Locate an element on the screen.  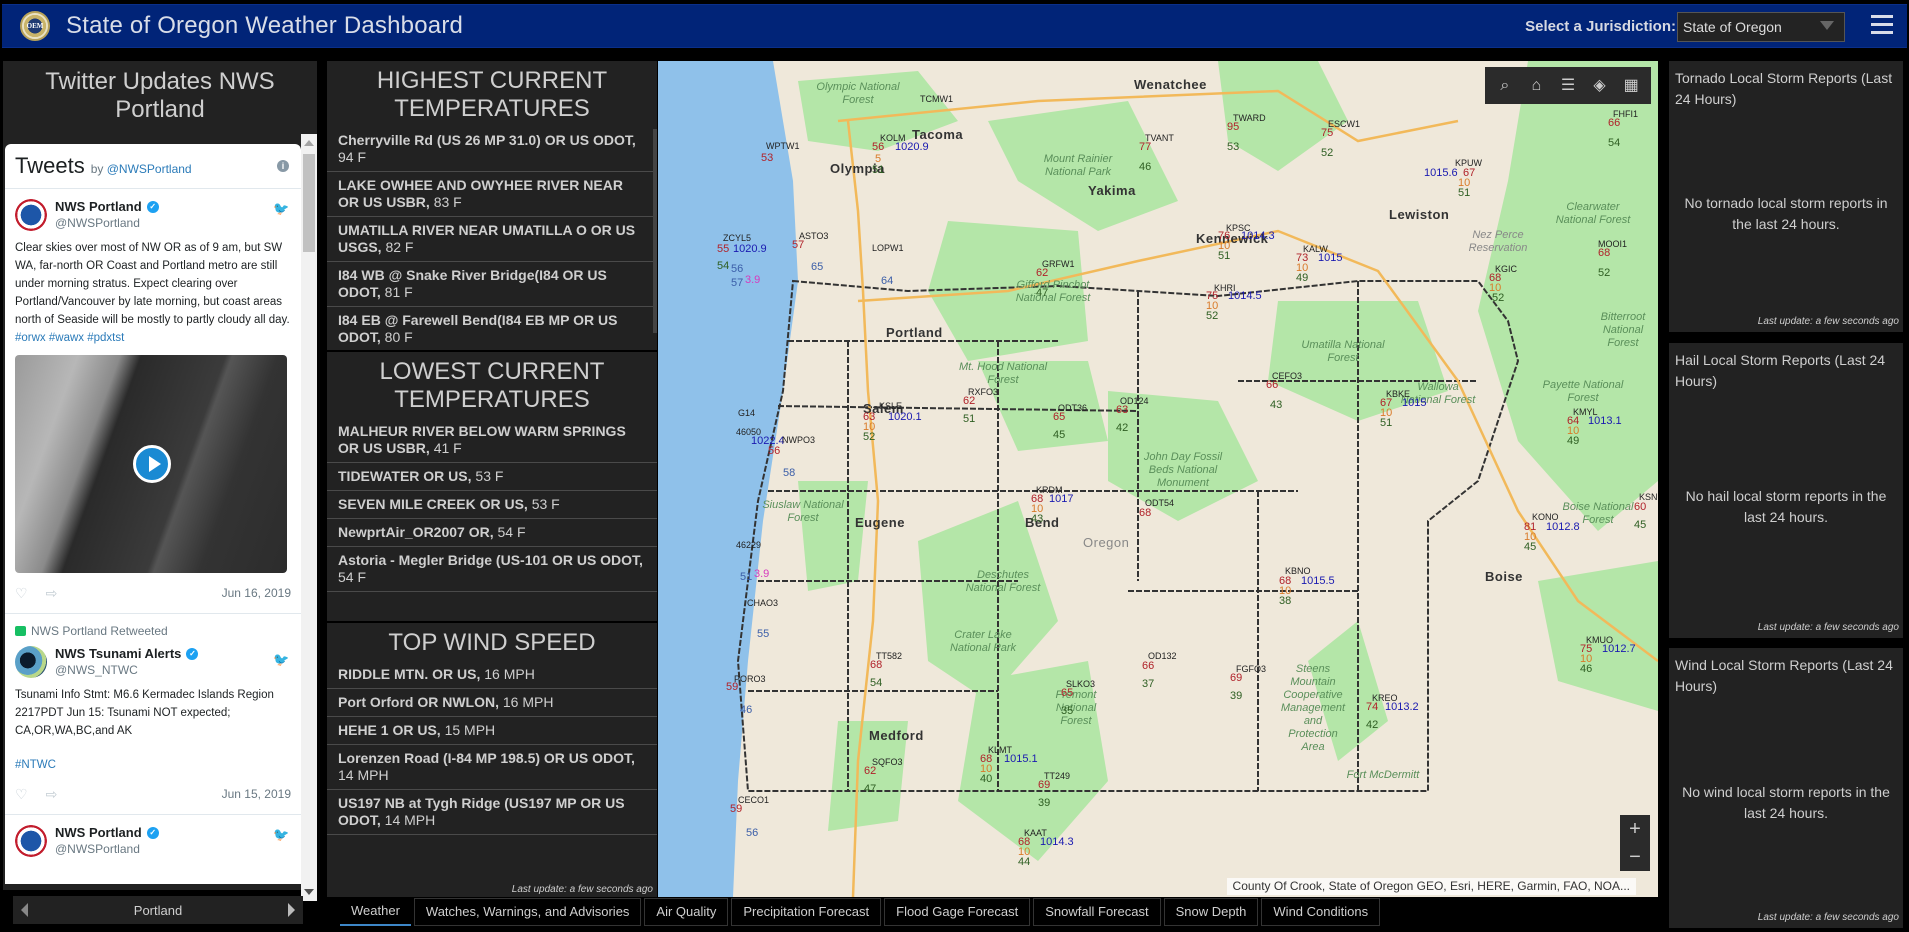
jurisdiction-select: State of Oregon is located at coordinates (1761, 27).